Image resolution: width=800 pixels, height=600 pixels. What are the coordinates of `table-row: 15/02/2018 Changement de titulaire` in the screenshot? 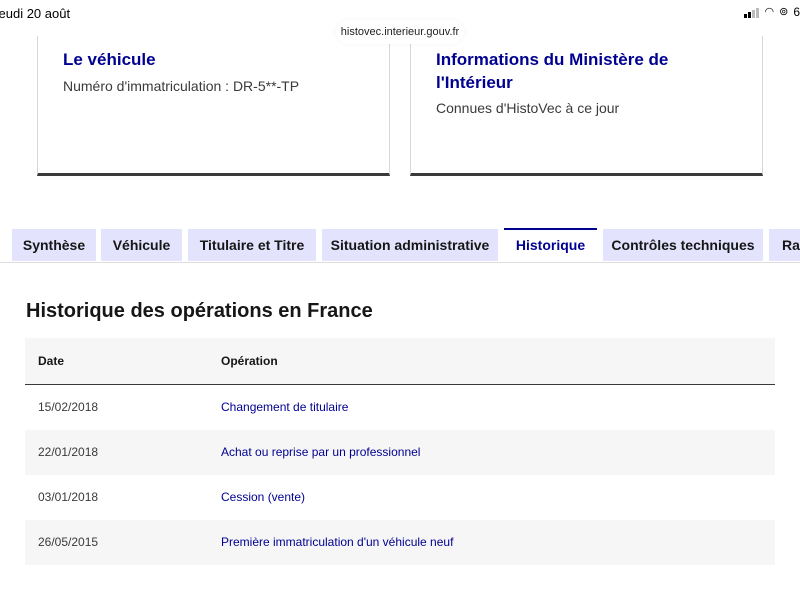 It's located at (400, 407).